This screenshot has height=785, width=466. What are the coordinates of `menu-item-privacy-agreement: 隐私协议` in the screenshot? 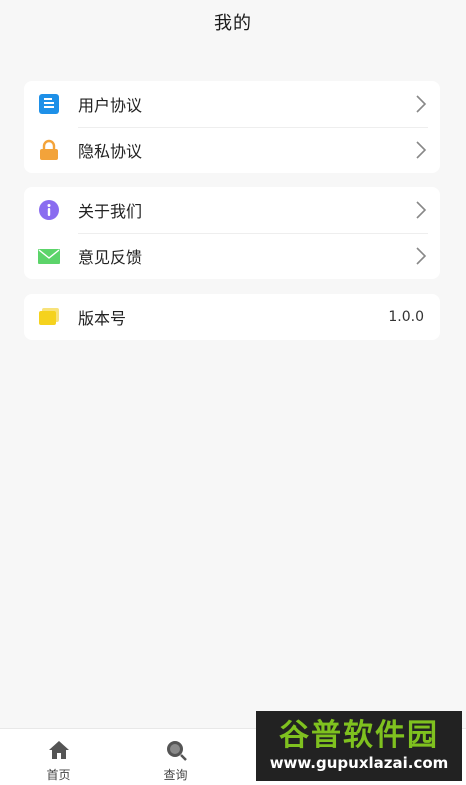 It's located at (232, 150).